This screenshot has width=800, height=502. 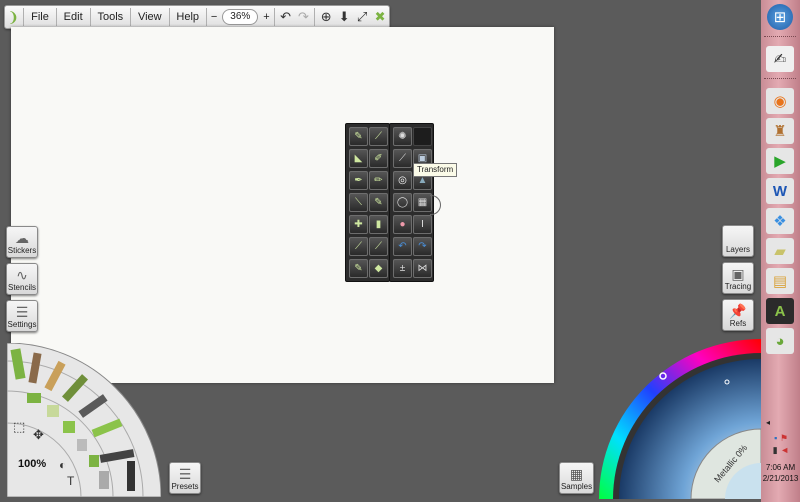 What do you see at coordinates (780, 311) in the screenshot?
I see `artrage-app-icon: A` at bounding box center [780, 311].